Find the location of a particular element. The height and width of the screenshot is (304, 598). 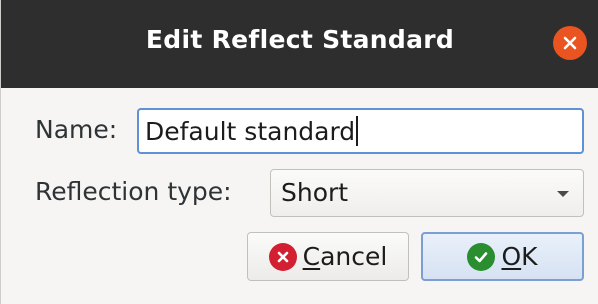

ok-label: OK is located at coordinates (519, 256).